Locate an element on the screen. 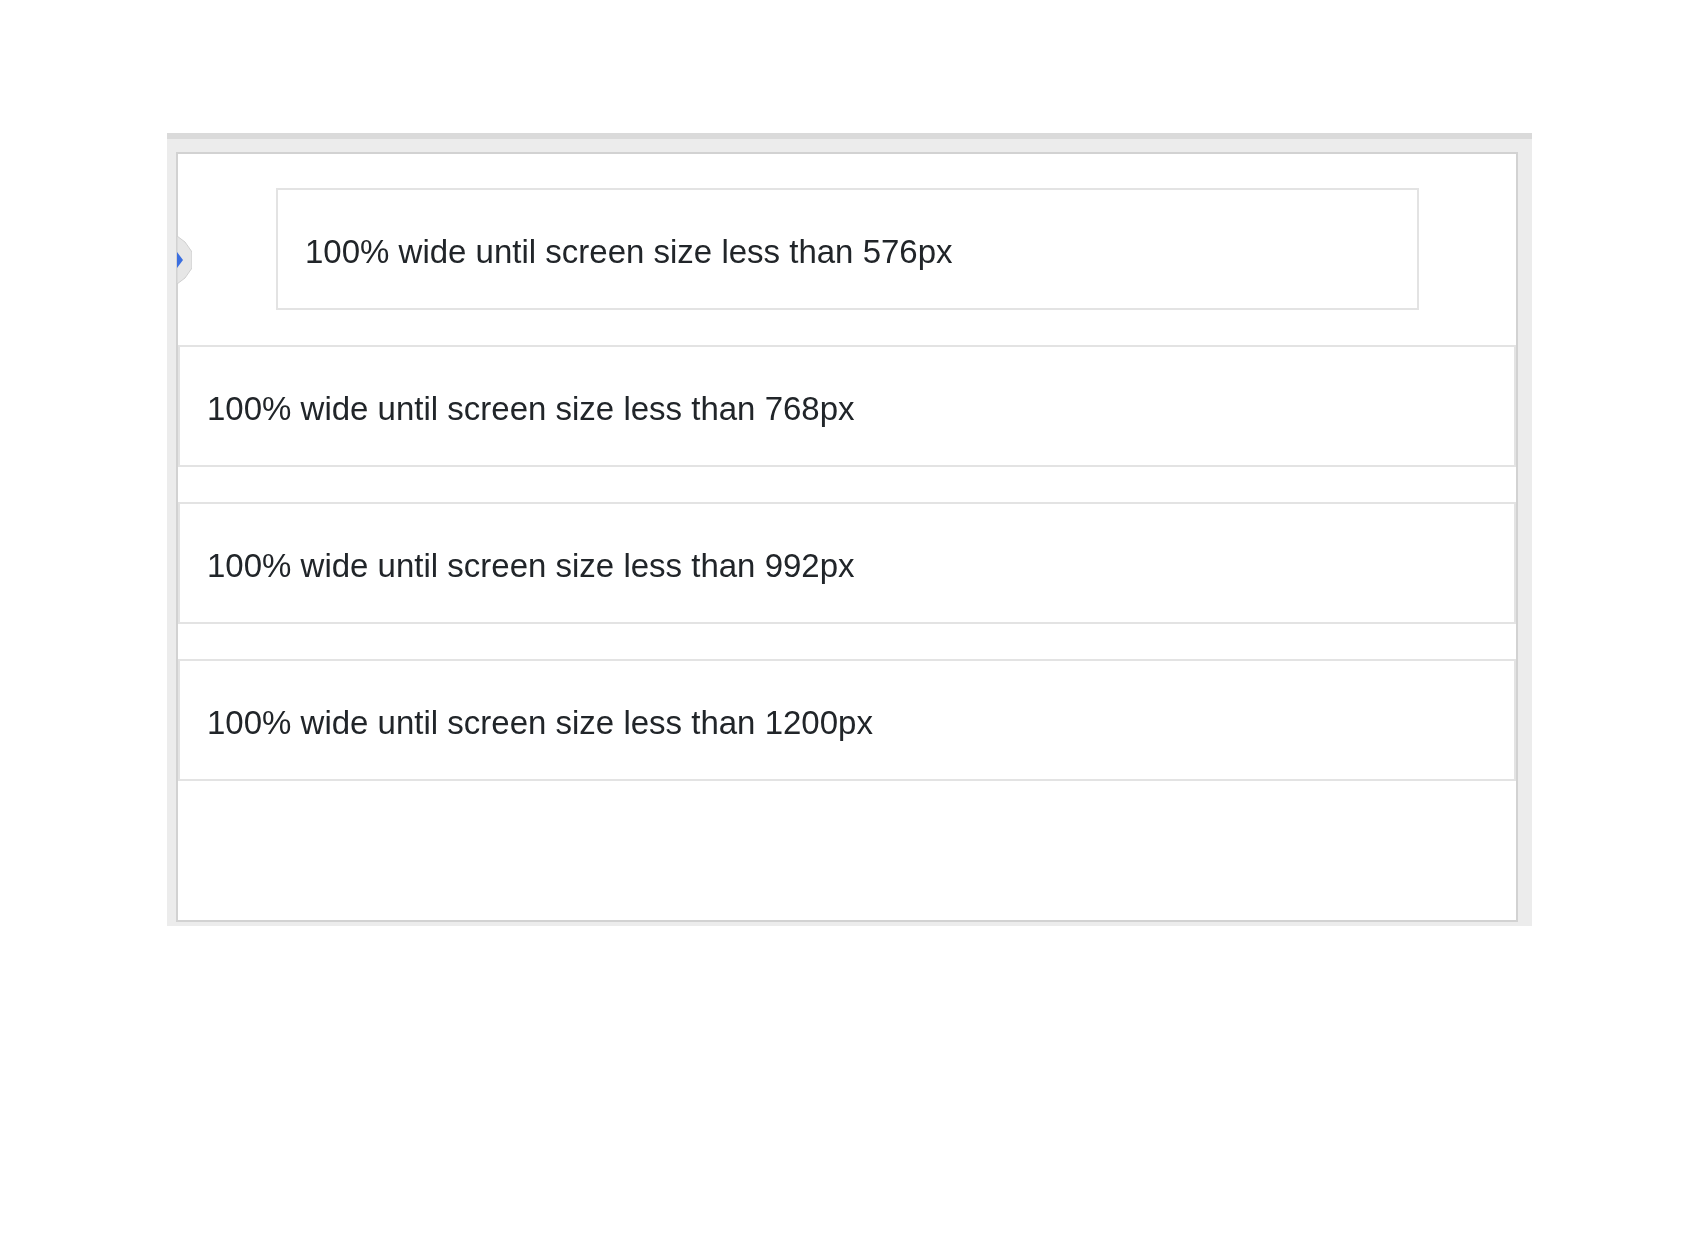  row-text: 100% wide until screen size less than 576px is located at coordinates (629, 252).